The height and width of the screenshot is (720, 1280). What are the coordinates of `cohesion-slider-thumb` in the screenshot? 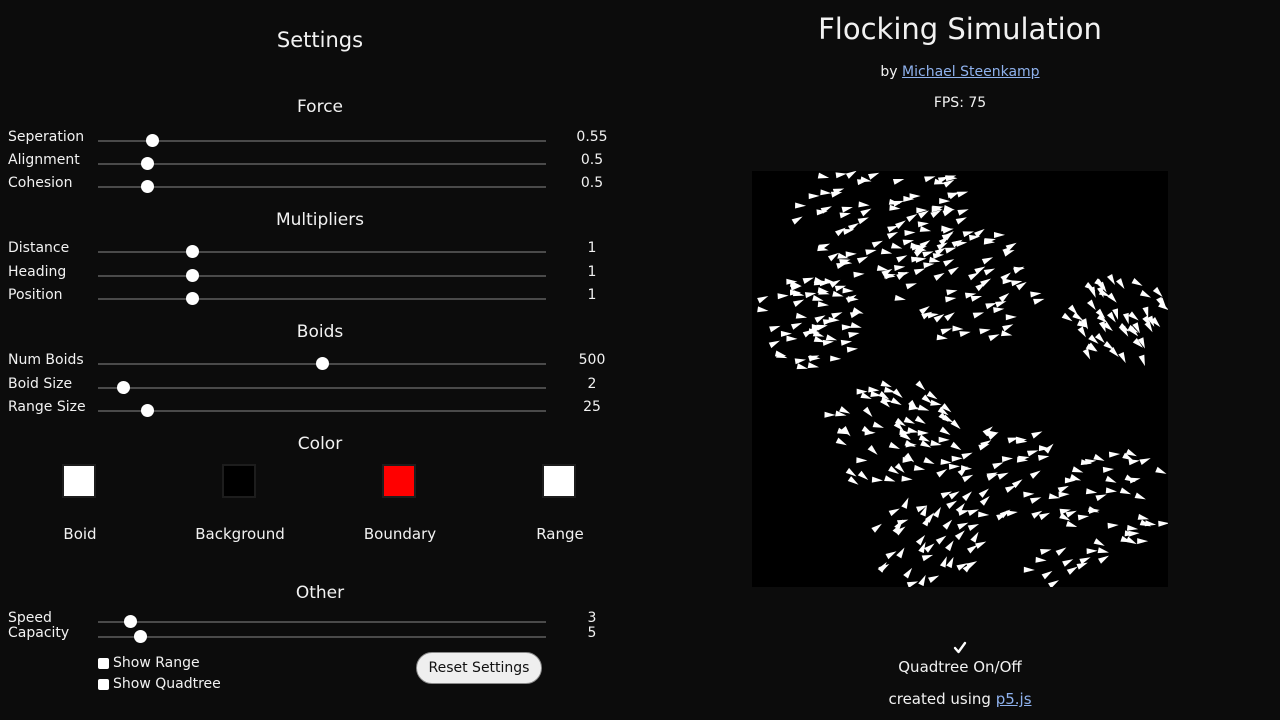 It's located at (148, 186).